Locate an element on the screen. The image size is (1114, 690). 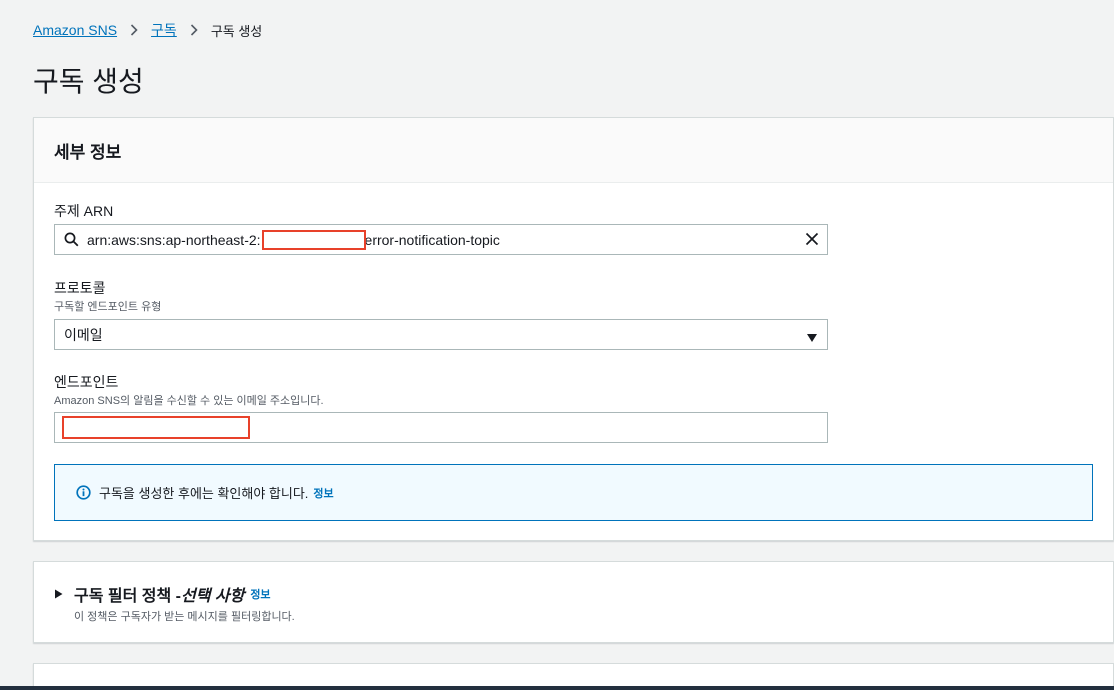
endpoint-description: Amazon SNS의 알림을 수신할 수 있는 이메일 주소입니다. is located at coordinates (189, 401).